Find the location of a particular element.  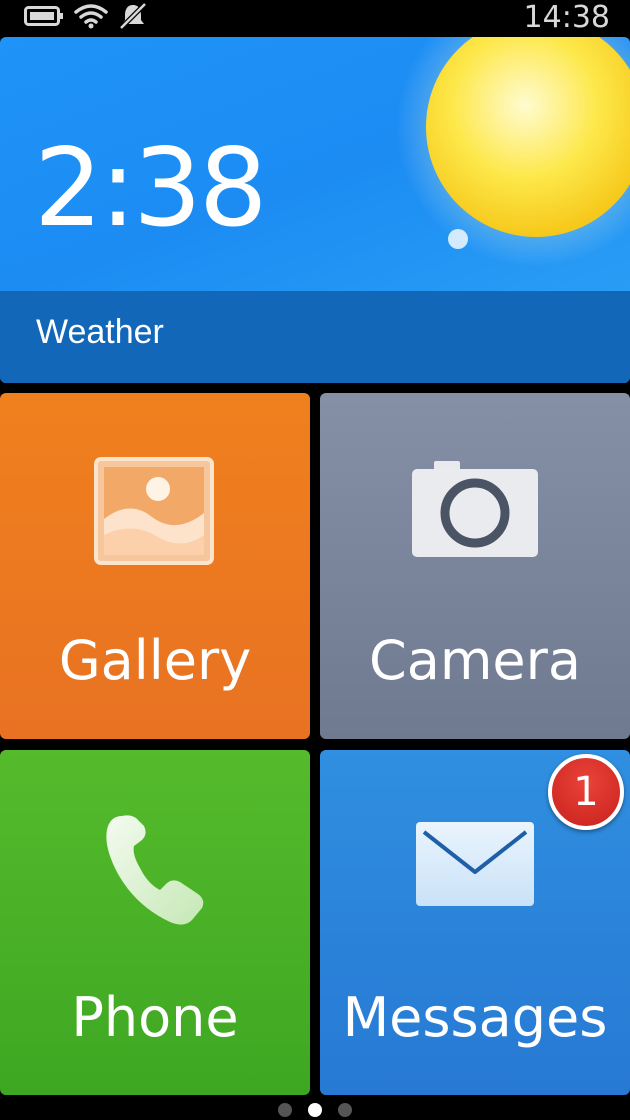

status-bar: 14:38 is located at coordinates (315, 18).